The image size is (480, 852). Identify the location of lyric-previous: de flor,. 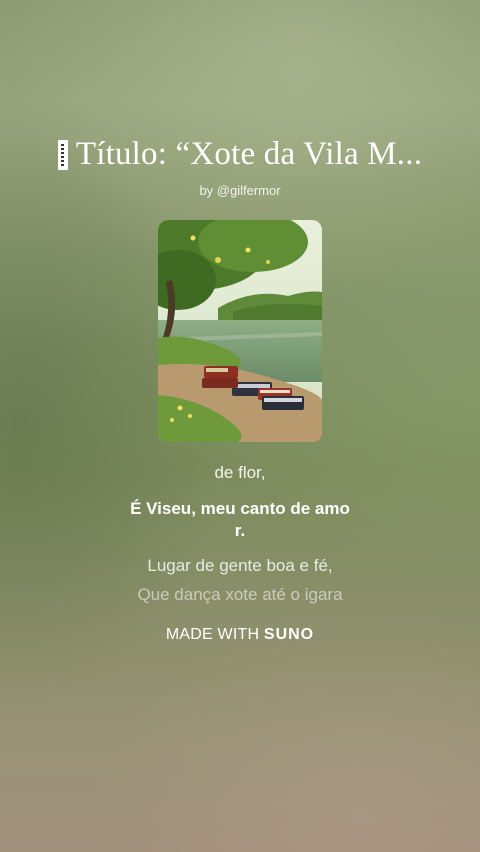
(240, 472).